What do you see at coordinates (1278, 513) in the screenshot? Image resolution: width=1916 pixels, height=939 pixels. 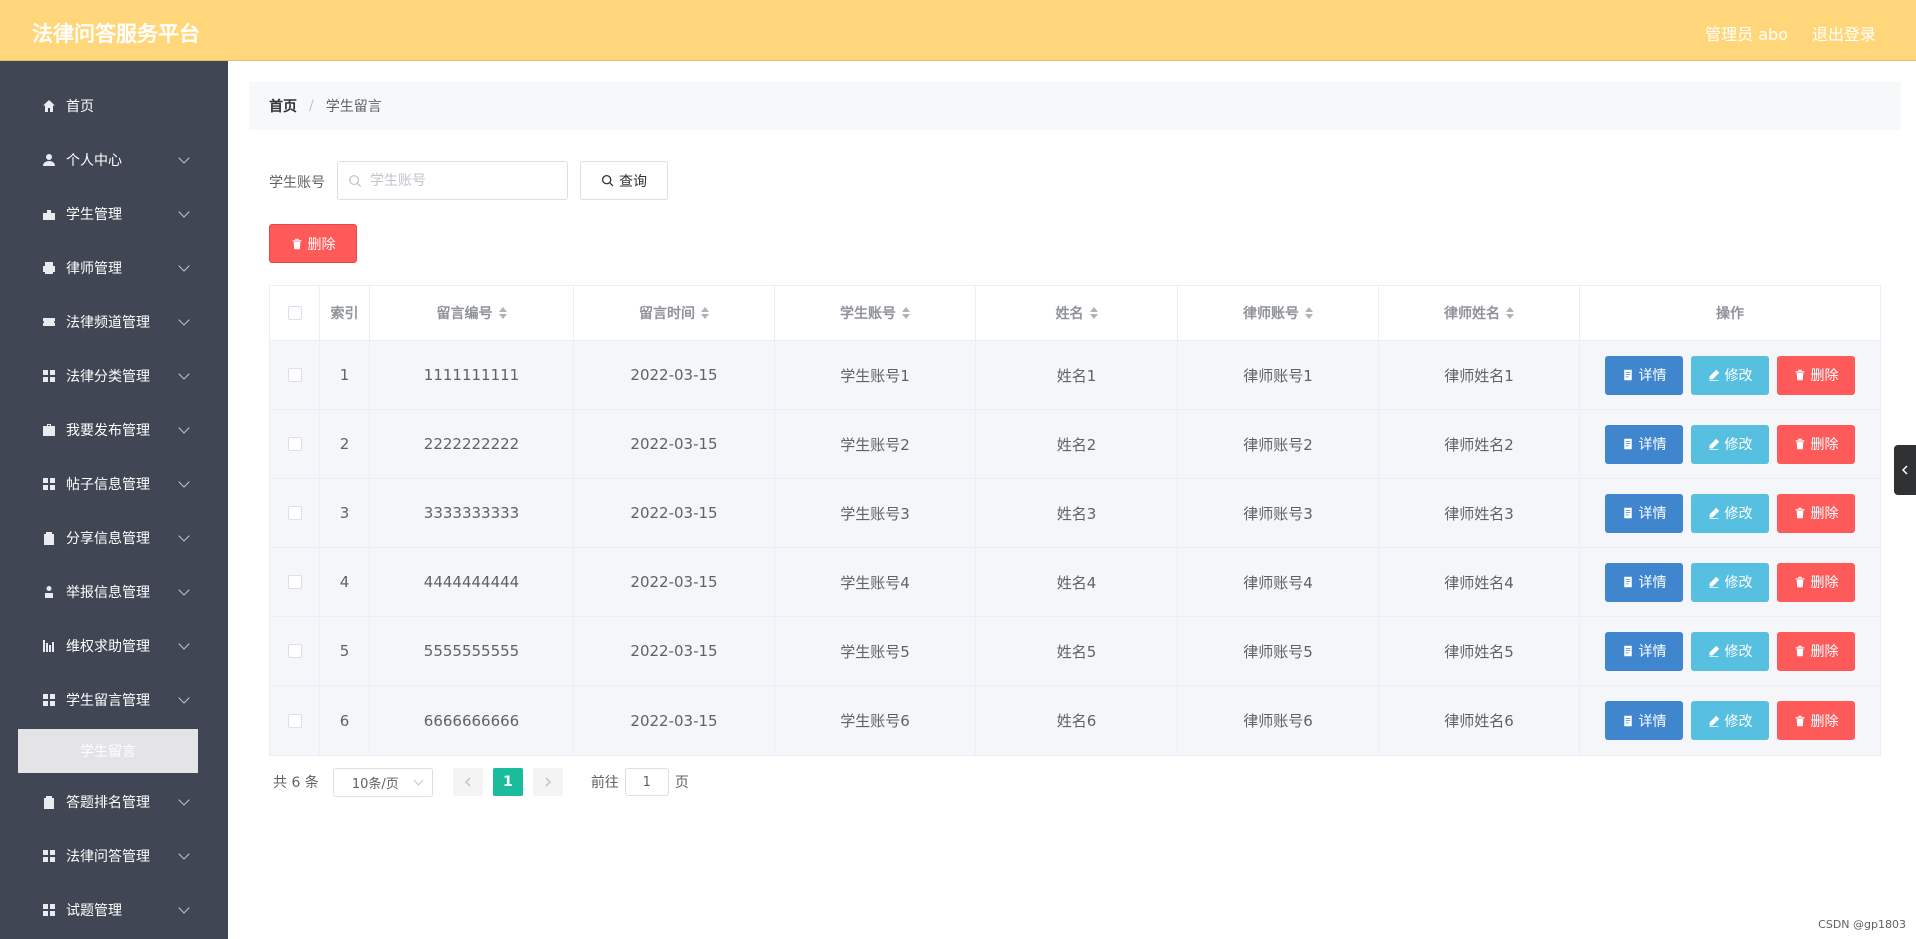 I see `cell-lawyer: 律师账号3` at bounding box center [1278, 513].